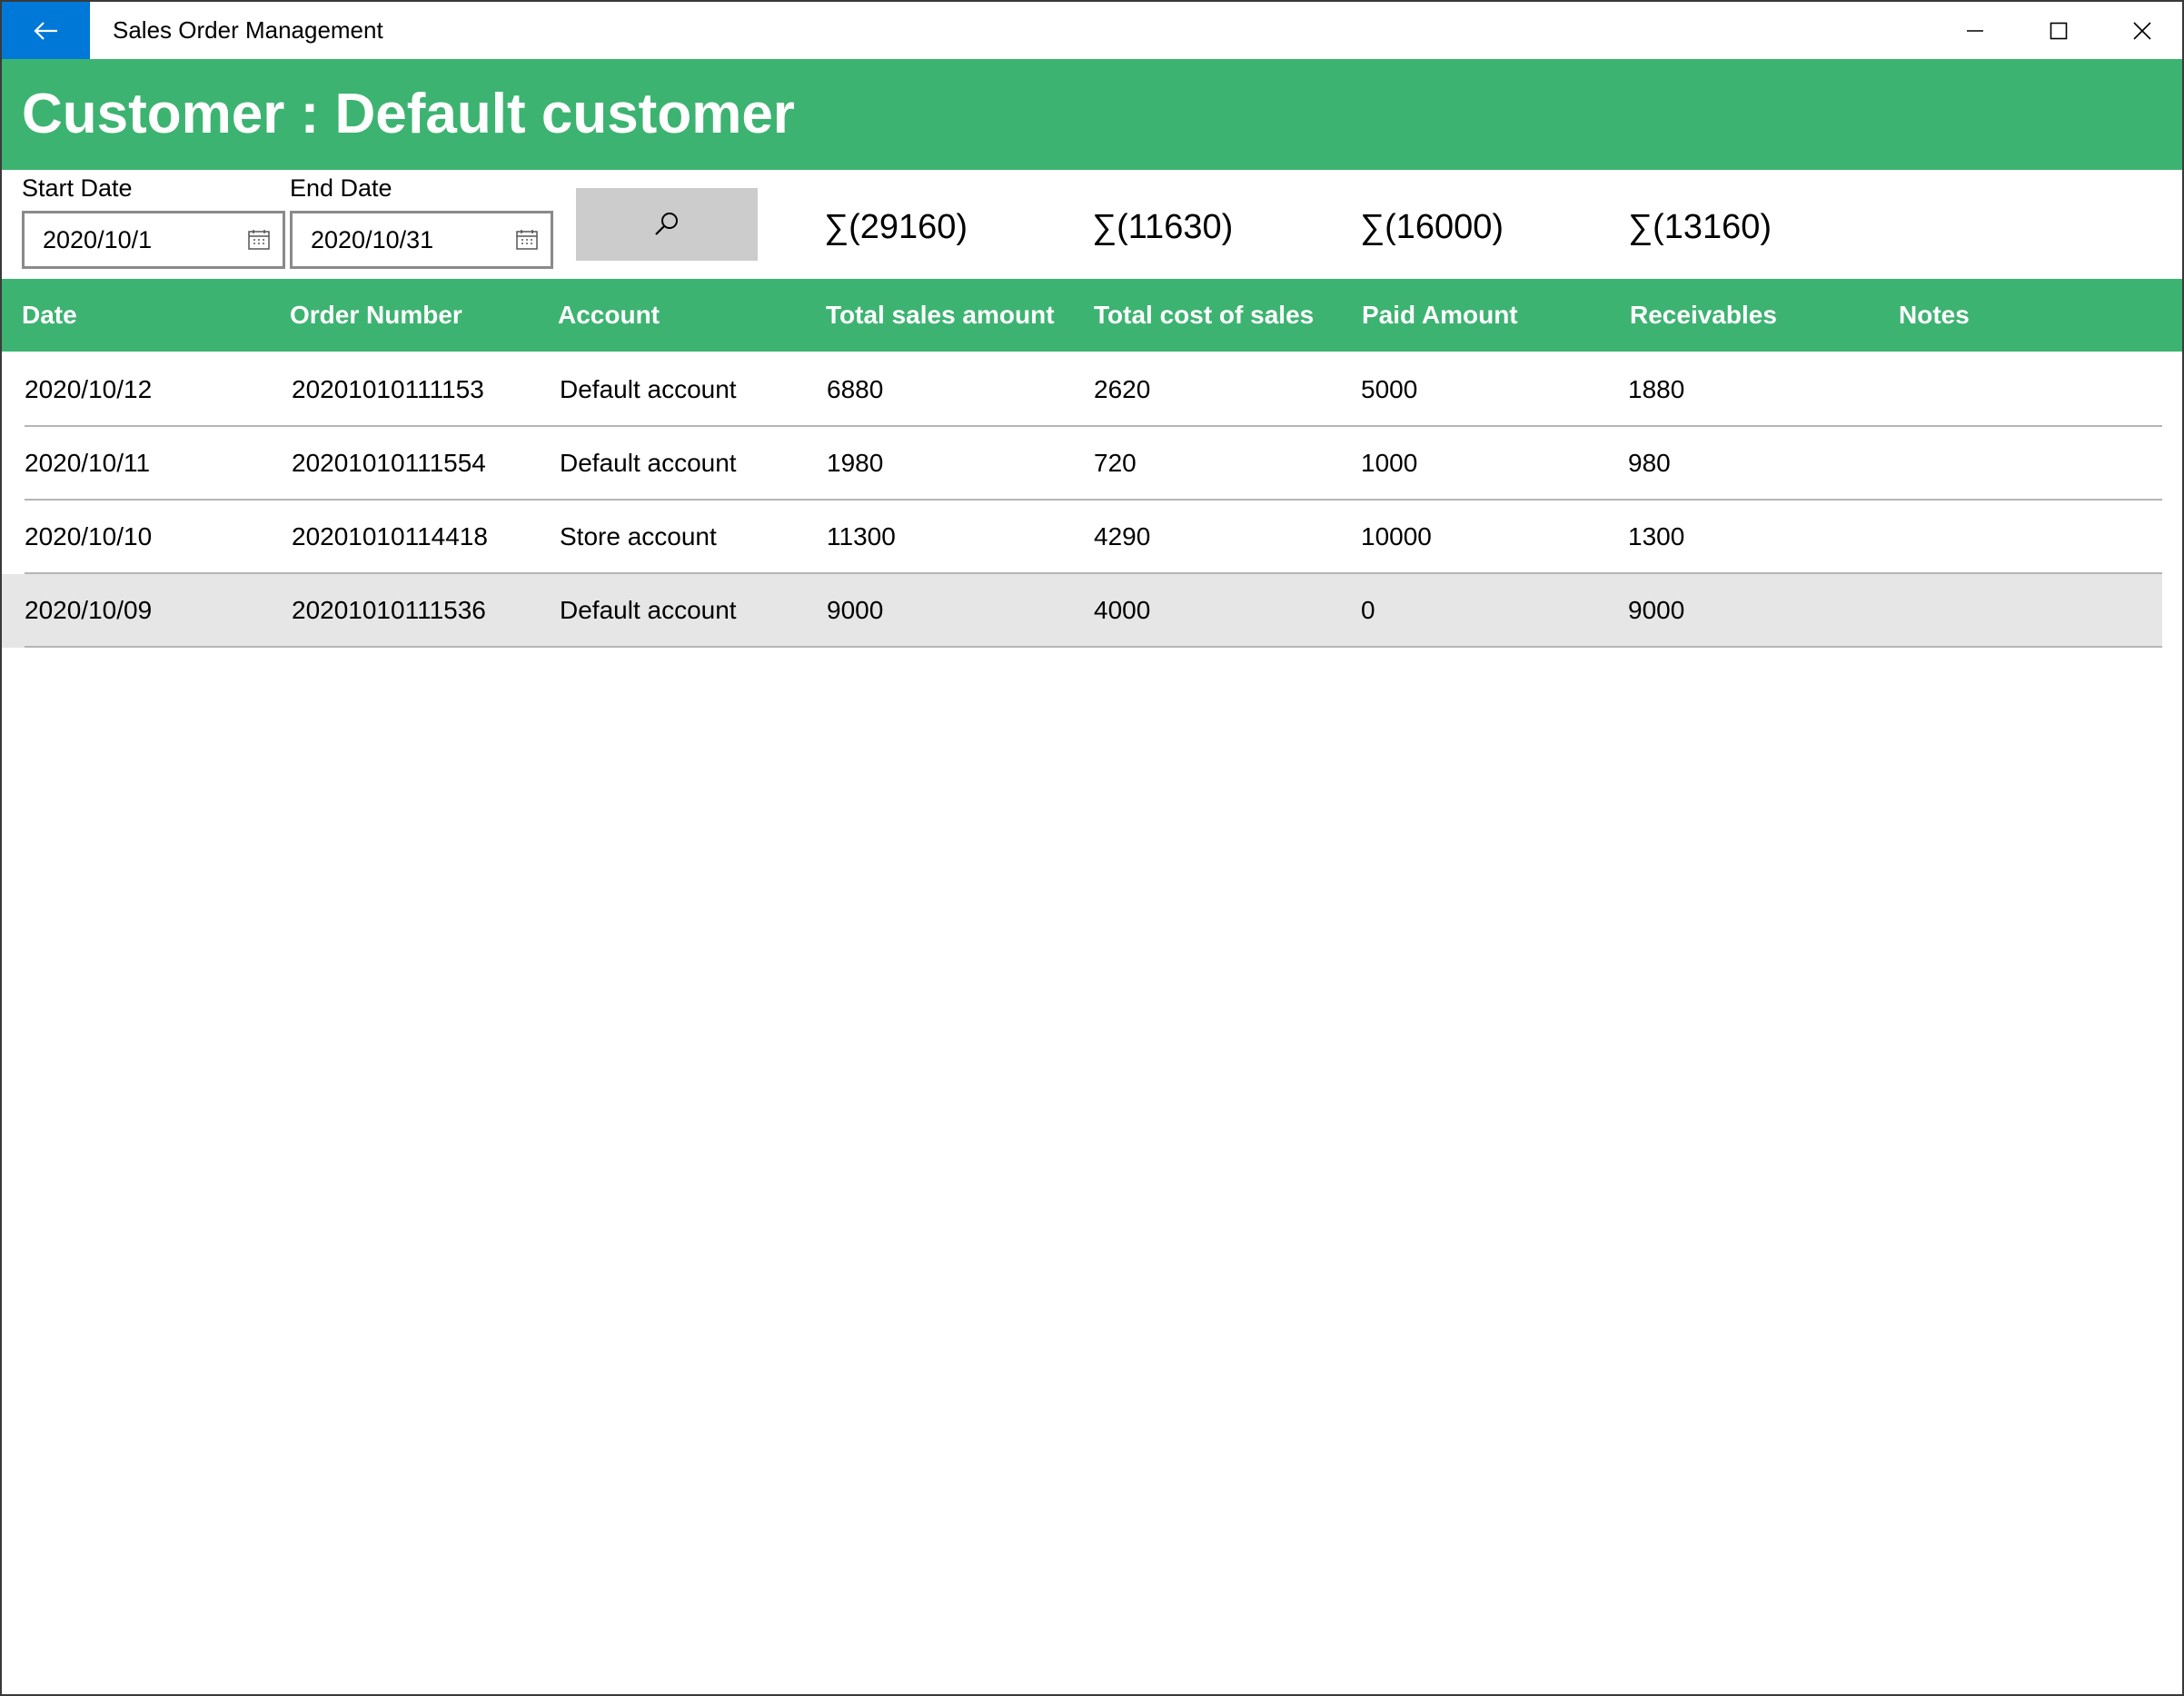  Describe the element at coordinates (1656, 610) in the screenshot. I see `cell-receivables: 9000` at that location.